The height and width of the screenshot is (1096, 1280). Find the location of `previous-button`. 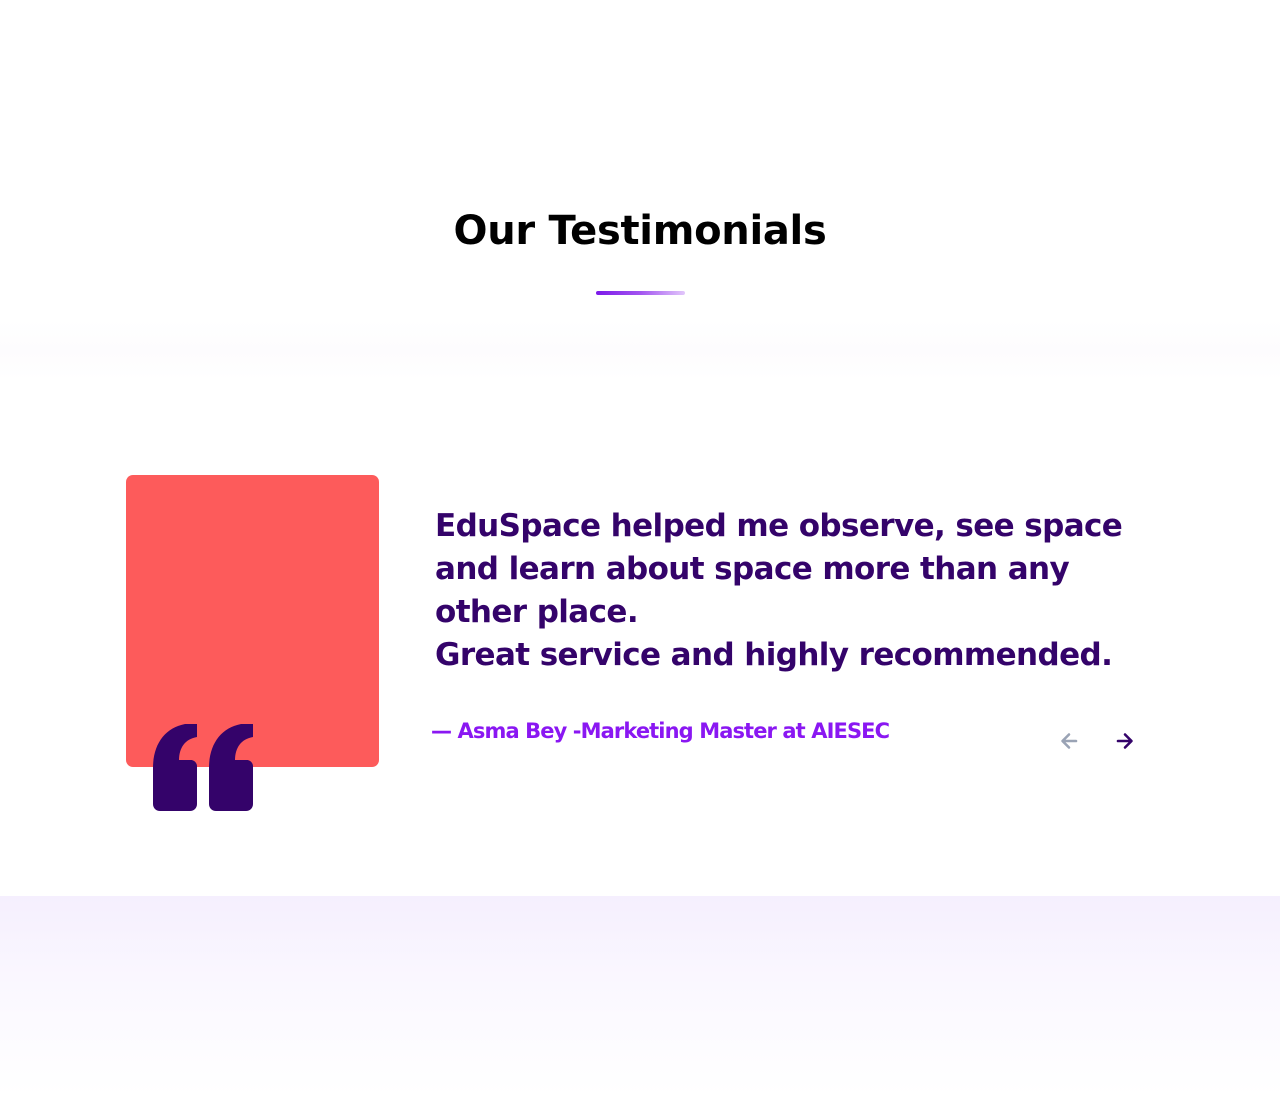

previous-button is located at coordinates (1069, 741).